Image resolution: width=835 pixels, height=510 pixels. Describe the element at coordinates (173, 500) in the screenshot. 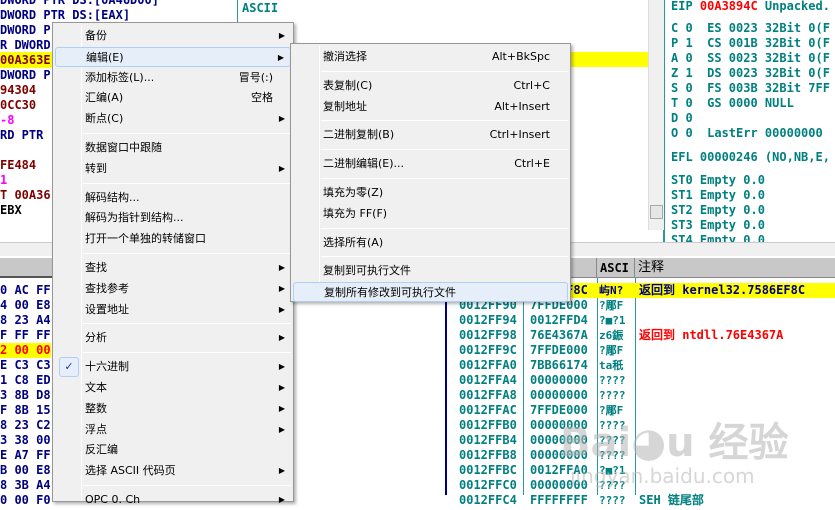

I see `menu-item: OPC 0. Ch ▶` at that location.